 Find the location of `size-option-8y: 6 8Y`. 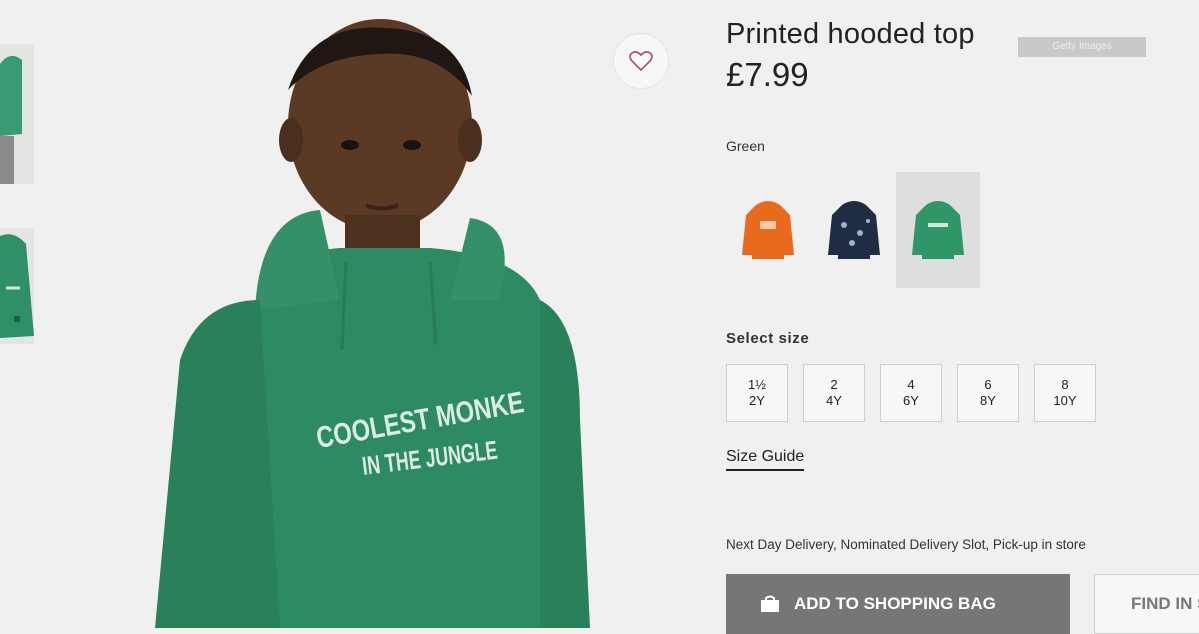

size-option-8y: 6 8Y is located at coordinates (988, 393).